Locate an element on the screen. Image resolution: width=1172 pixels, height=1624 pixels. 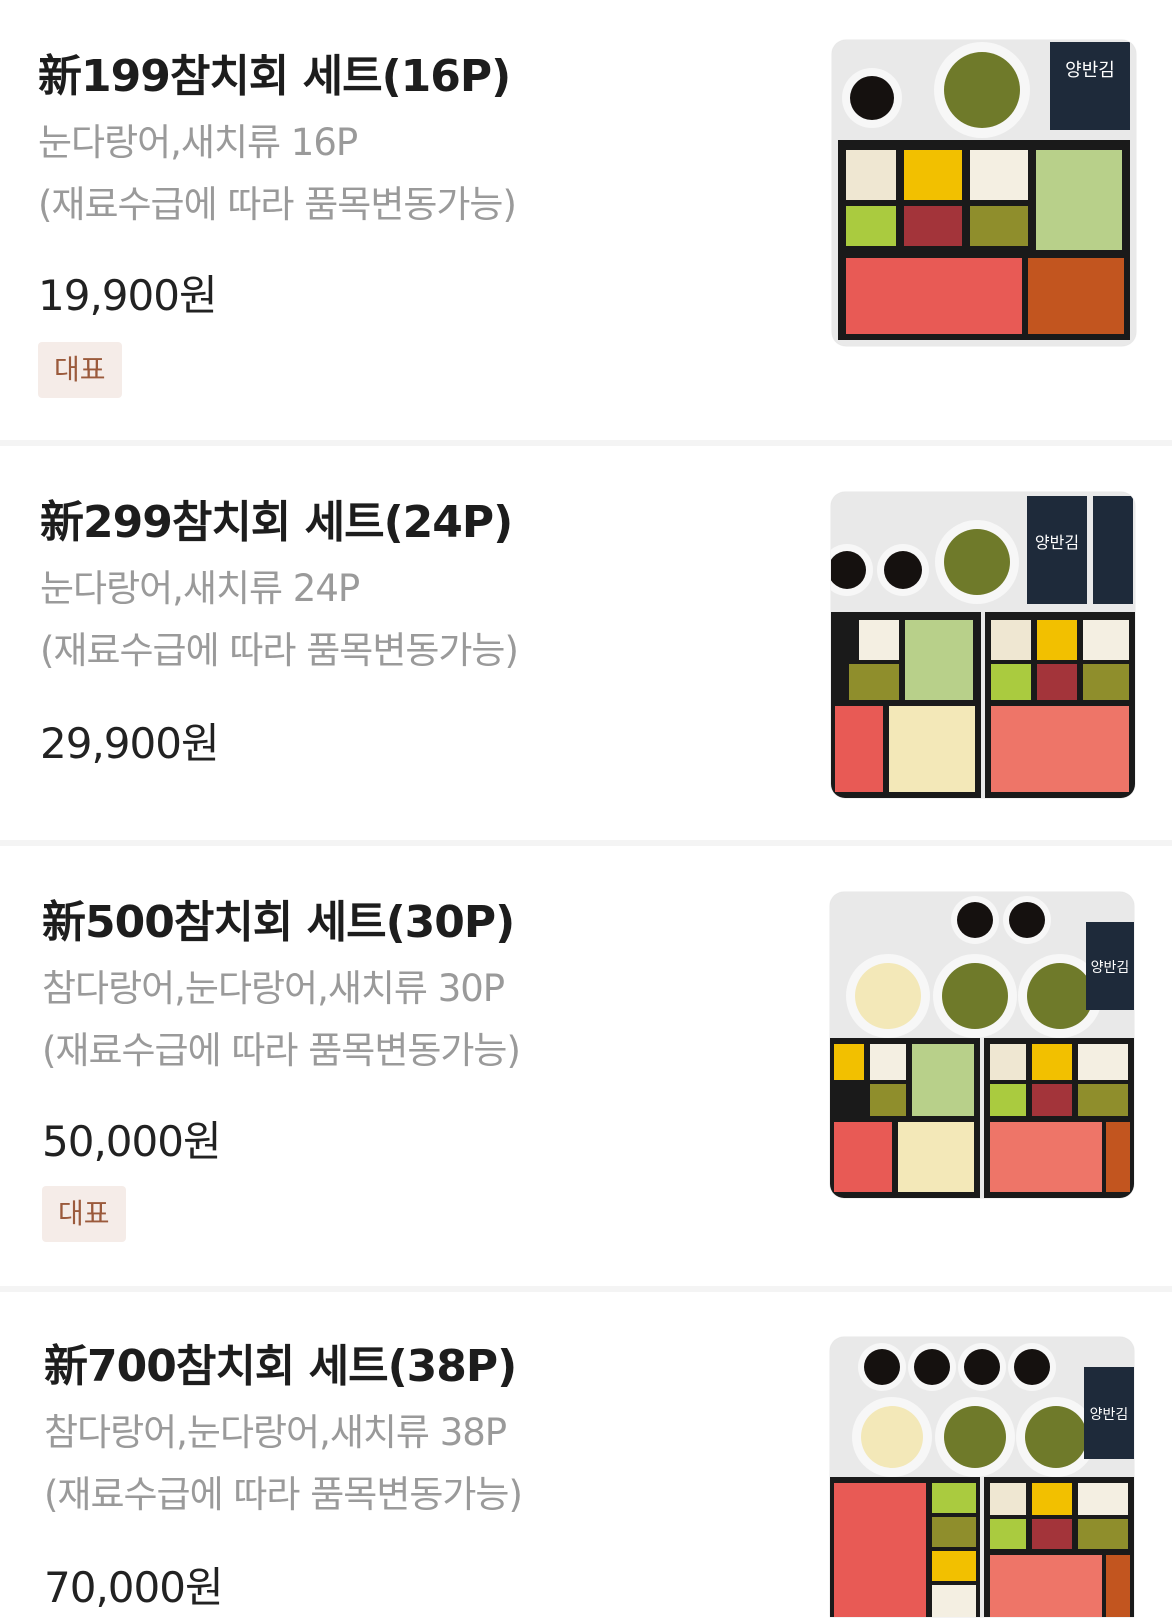
menu-item-description: 참다랑어,눈다랑어,새치류 30P (재료수급에 따라 품목변동가능) is located at coordinates (281, 1020).